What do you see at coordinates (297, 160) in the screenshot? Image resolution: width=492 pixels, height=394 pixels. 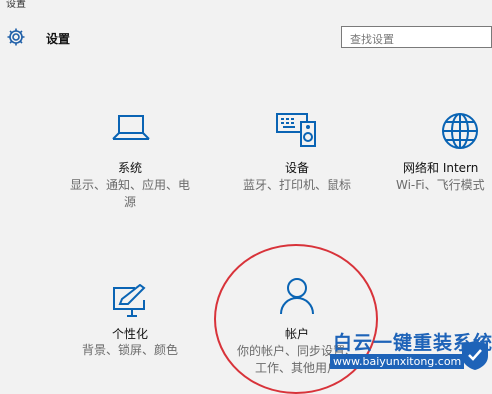 I see `tile-devices: 设备 蓝牙、打印机、鼠标` at bounding box center [297, 160].